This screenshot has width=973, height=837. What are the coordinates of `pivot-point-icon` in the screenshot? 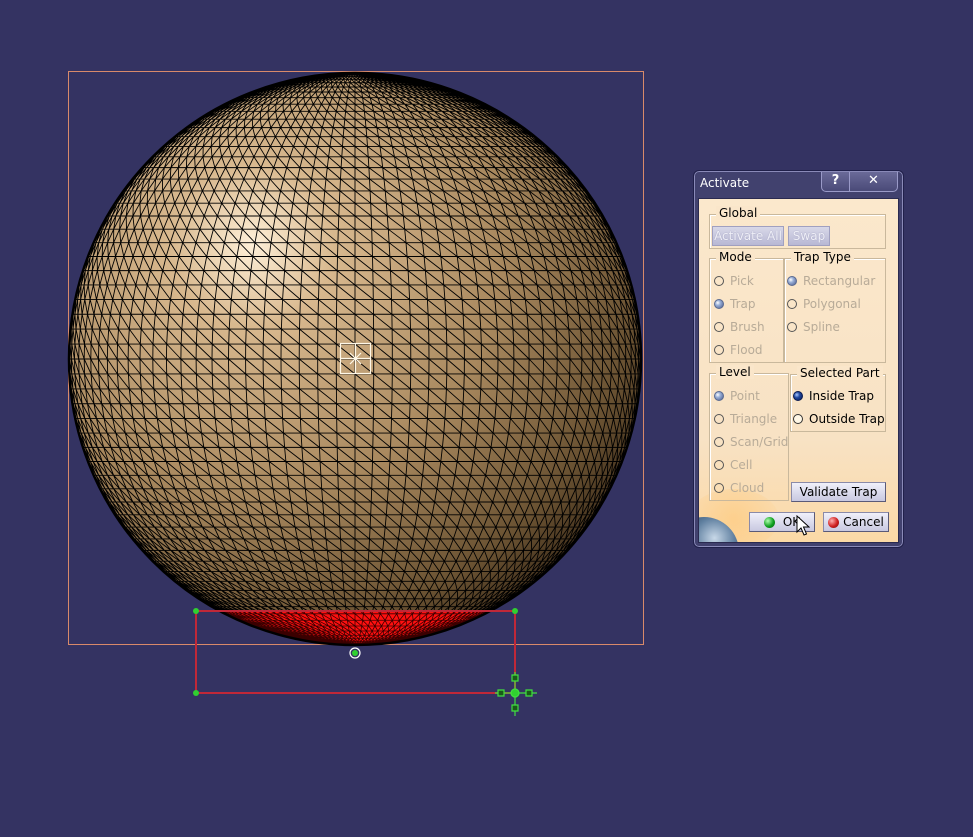 It's located at (355, 653).